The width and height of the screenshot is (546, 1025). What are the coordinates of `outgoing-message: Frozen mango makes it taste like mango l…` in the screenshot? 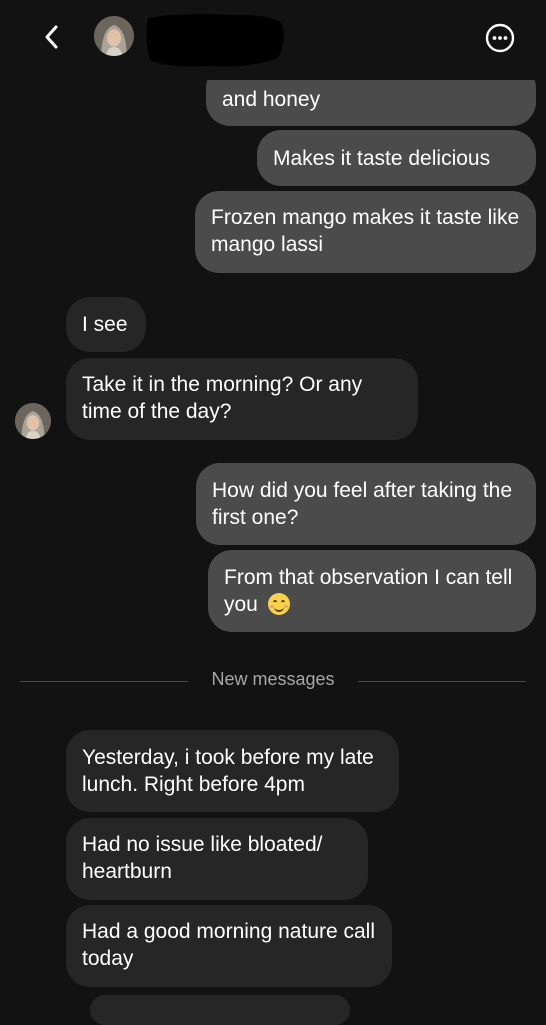 It's located at (365, 232).